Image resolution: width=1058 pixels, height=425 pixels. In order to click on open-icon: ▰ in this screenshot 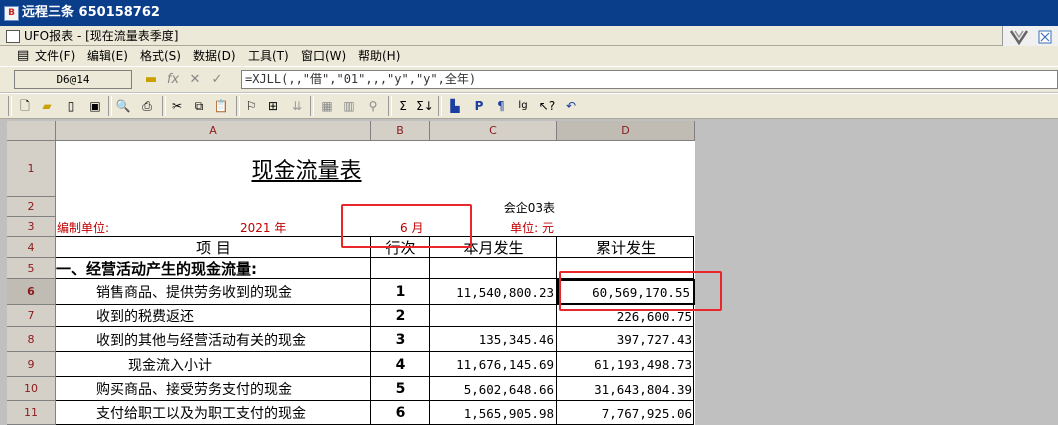, I will do `click(47, 106)`.